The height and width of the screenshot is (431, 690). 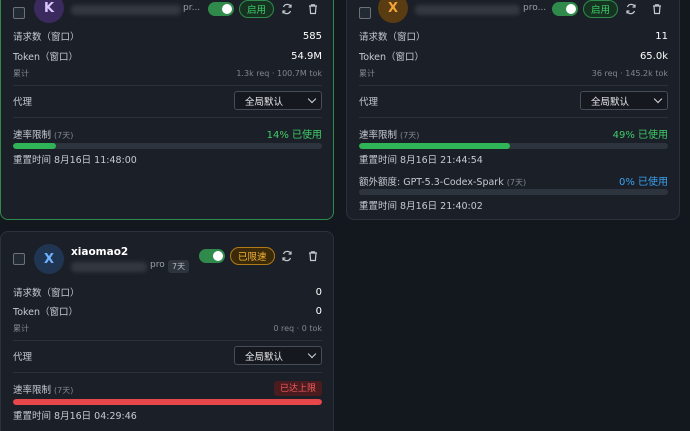 What do you see at coordinates (167, 328) in the screenshot?
I see `cumulative-row: 累计 0 req · 0 tok` at bounding box center [167, 328].